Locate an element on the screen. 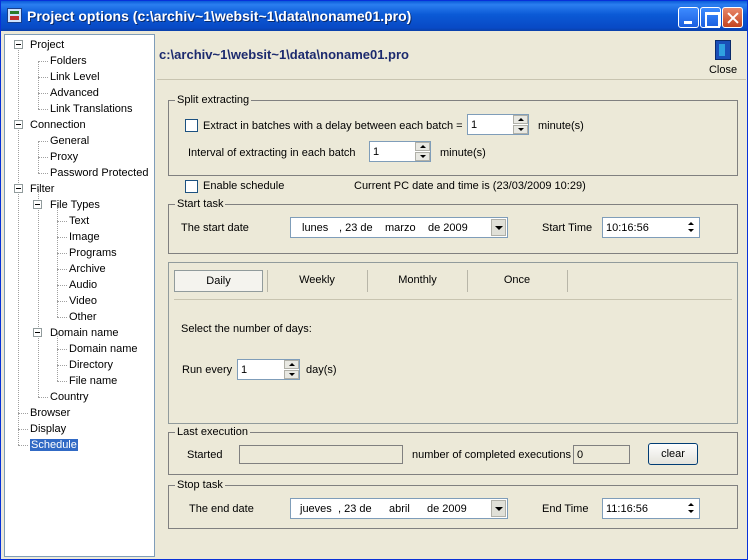  start-date-picker: lunes , 23 de marzo de 2009 is located at coordinates (399, 227).